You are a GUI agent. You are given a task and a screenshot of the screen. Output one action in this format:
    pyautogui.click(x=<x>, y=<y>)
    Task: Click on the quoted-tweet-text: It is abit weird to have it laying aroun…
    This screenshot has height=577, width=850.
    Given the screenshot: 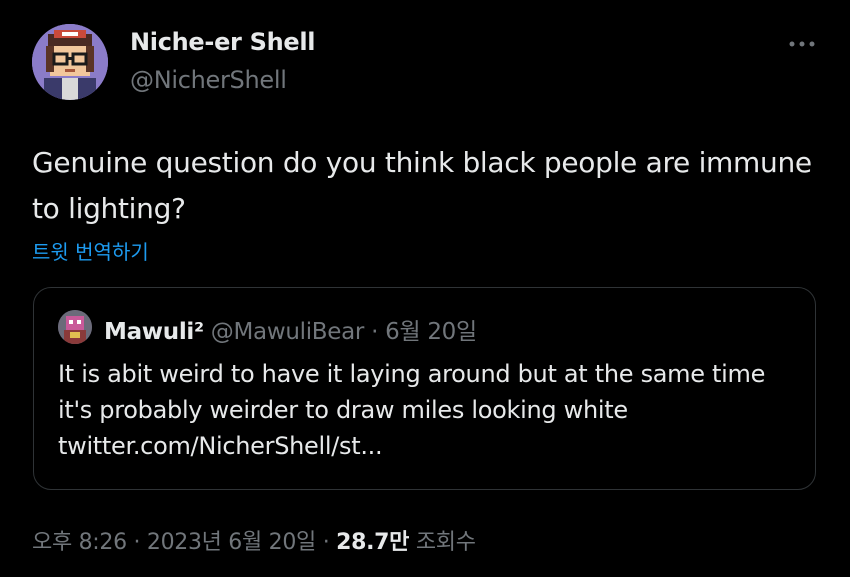 What is the action you would take?
    pyautogui.click(x=412, y=410)
    